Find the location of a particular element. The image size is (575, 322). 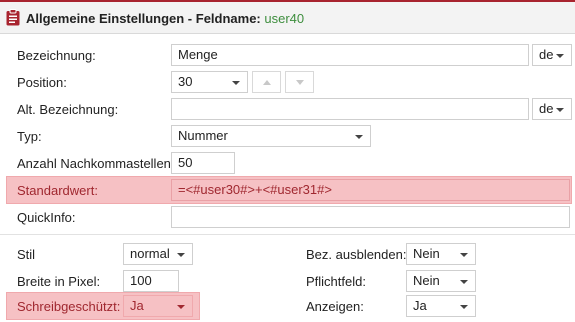

section-title-text: Allgemeine Einstellungen - Feldname: is located at coordinates (143, 18).